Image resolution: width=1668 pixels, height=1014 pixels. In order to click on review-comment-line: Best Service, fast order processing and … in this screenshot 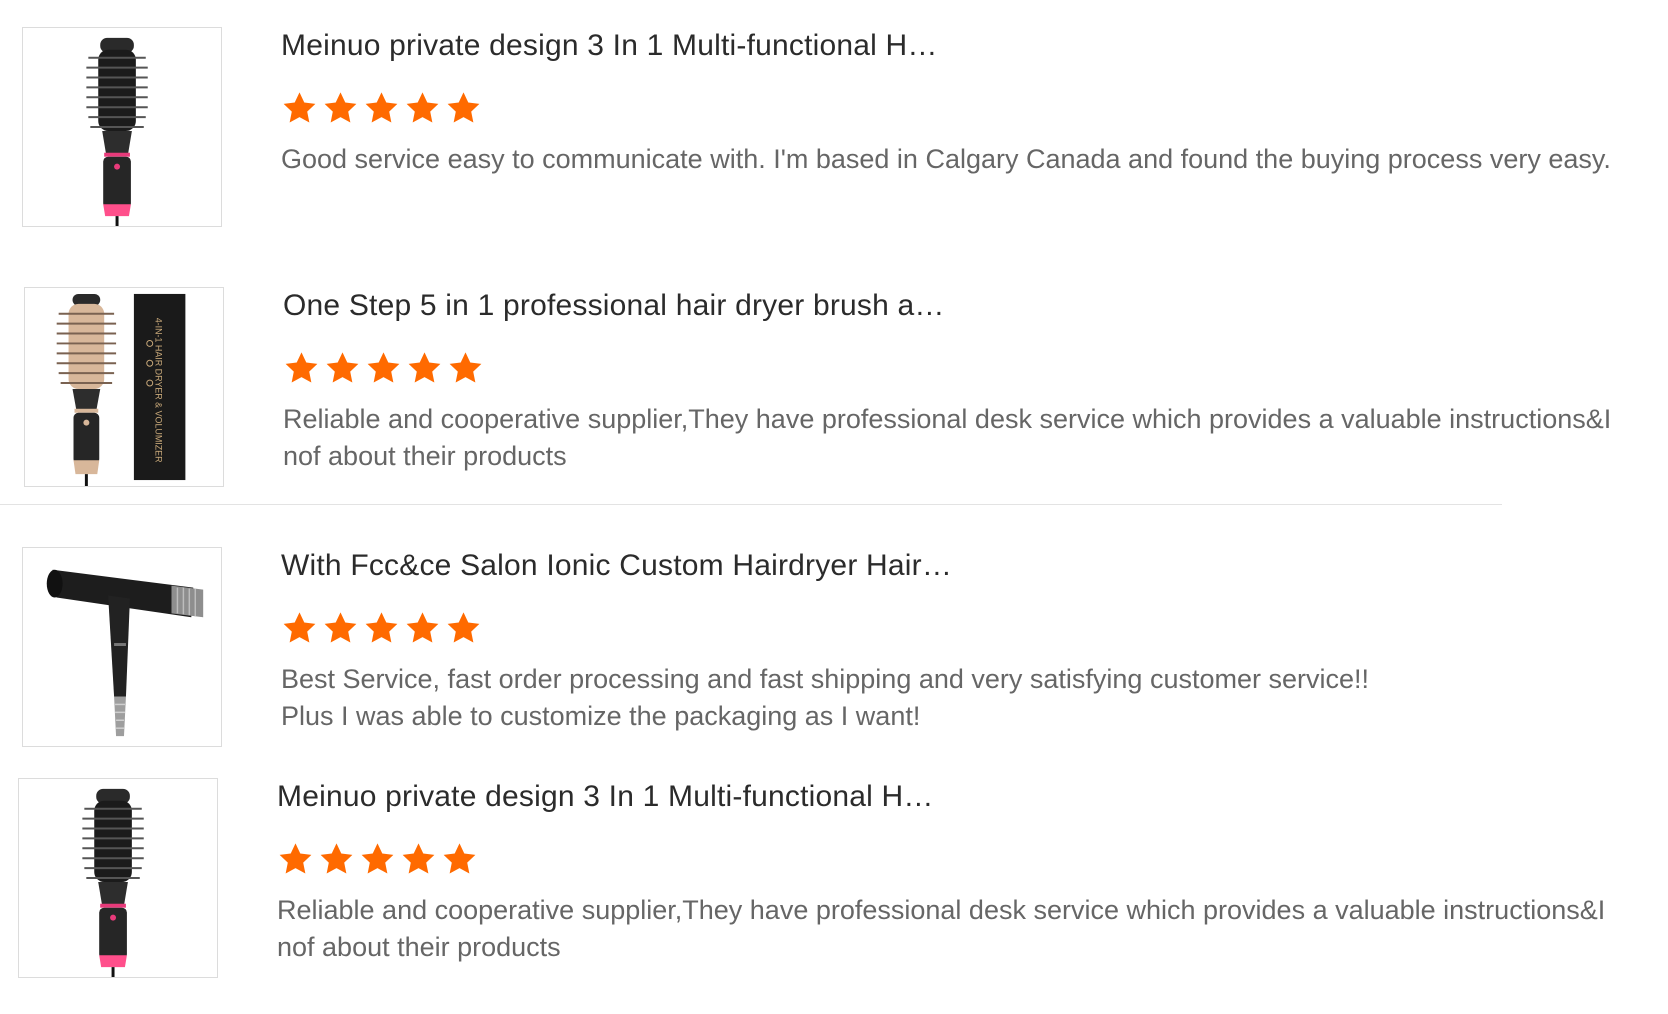, I will do `click(825, 679)`.